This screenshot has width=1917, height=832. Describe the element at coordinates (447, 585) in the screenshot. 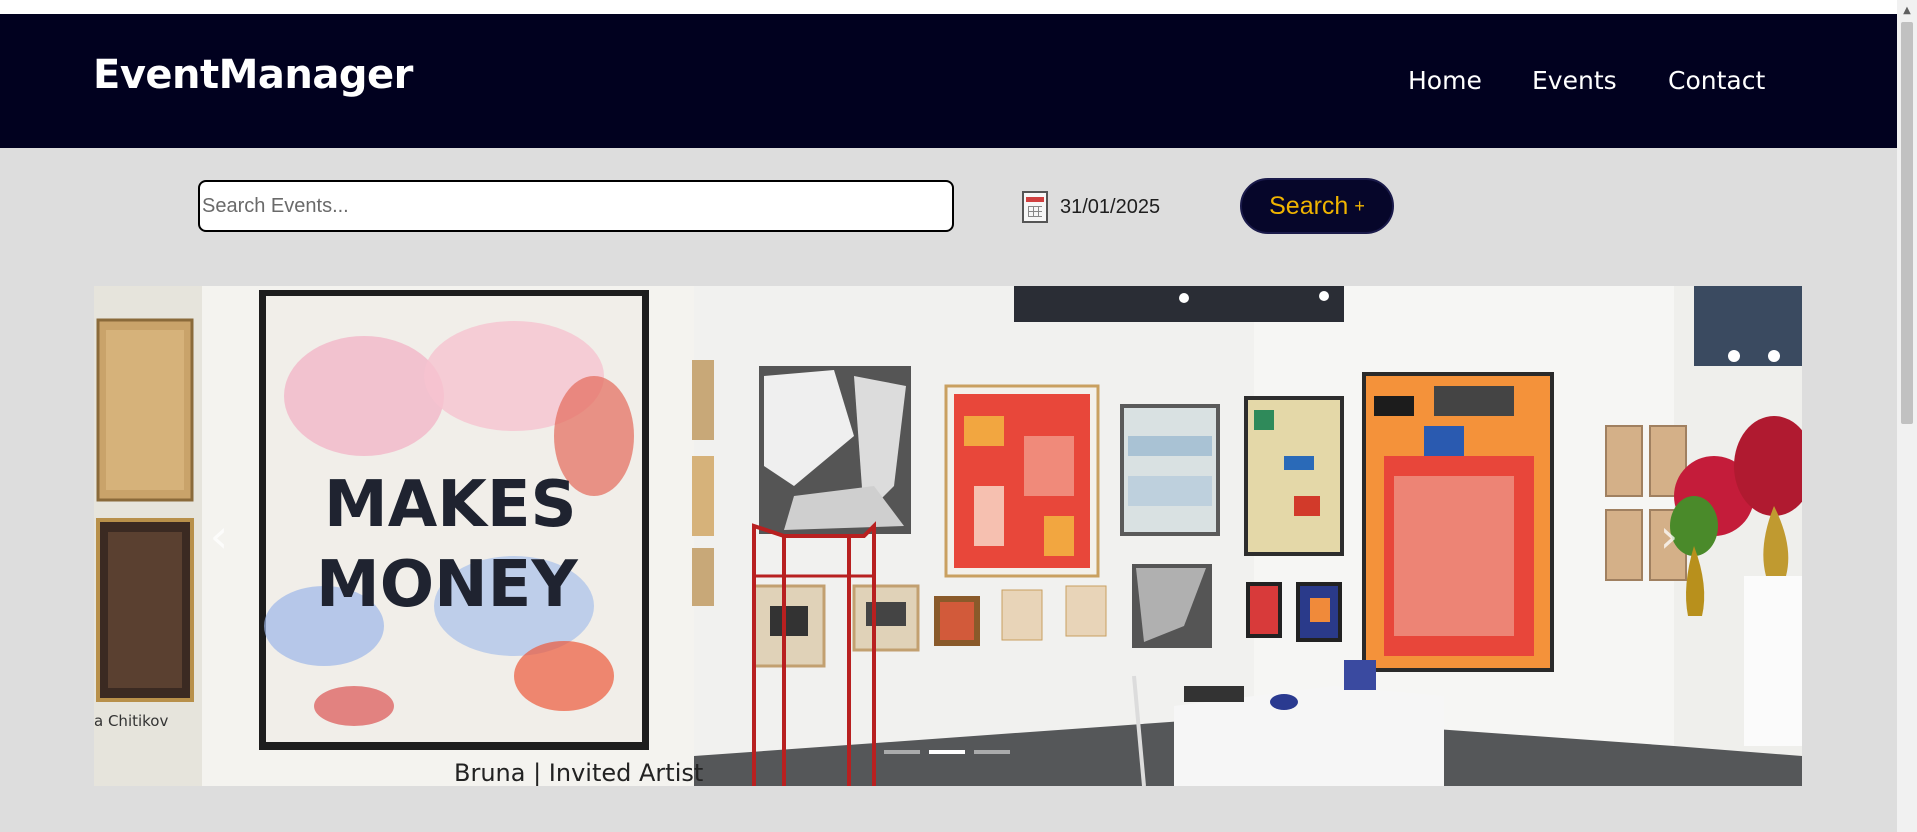

I see `artwork-text-2: MONEY` at that location.